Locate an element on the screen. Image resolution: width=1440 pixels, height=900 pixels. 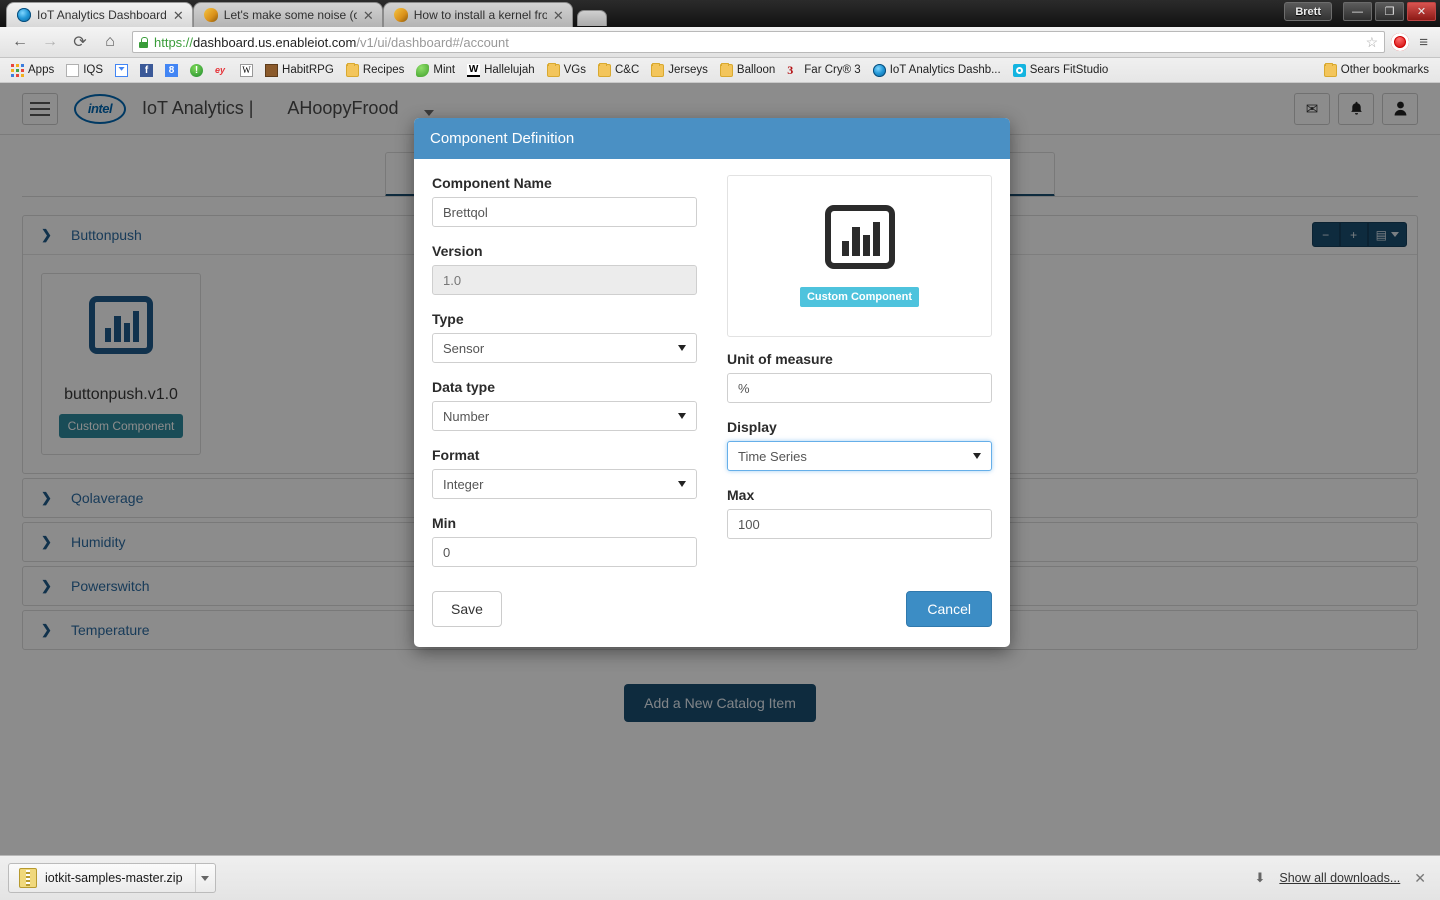
preview-badge: Custom Component is located at coordinates (859, 297).